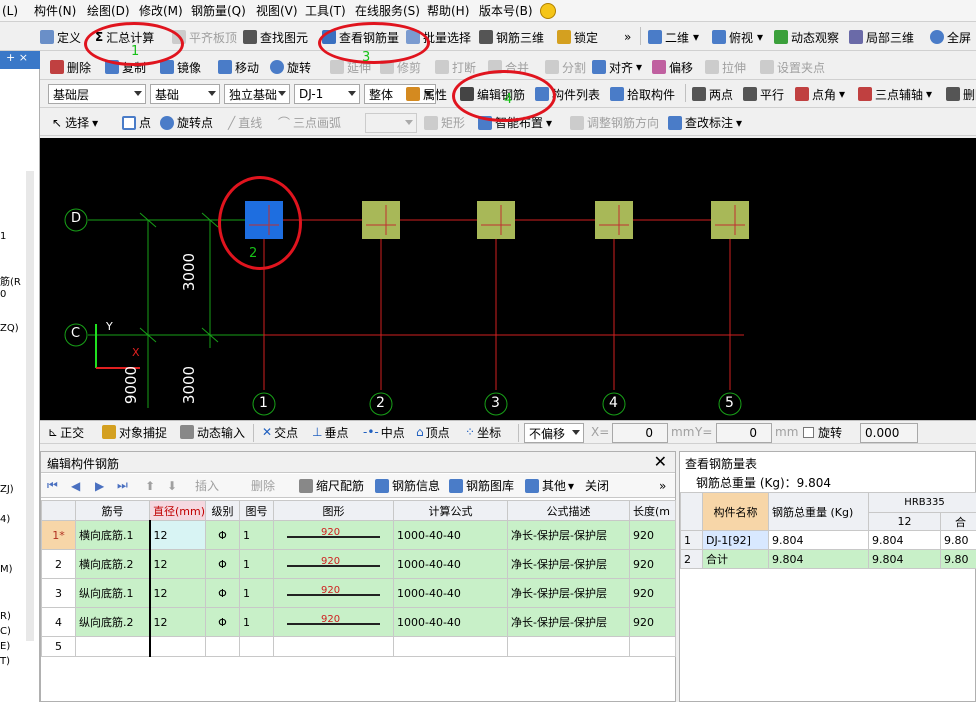 The image size is (976, 702). What do you see at coordinates (218, 10) in the screenshot?
I see `menu-rebar-qty: 钢筋量(Q)` at bounding box center [218, 10].